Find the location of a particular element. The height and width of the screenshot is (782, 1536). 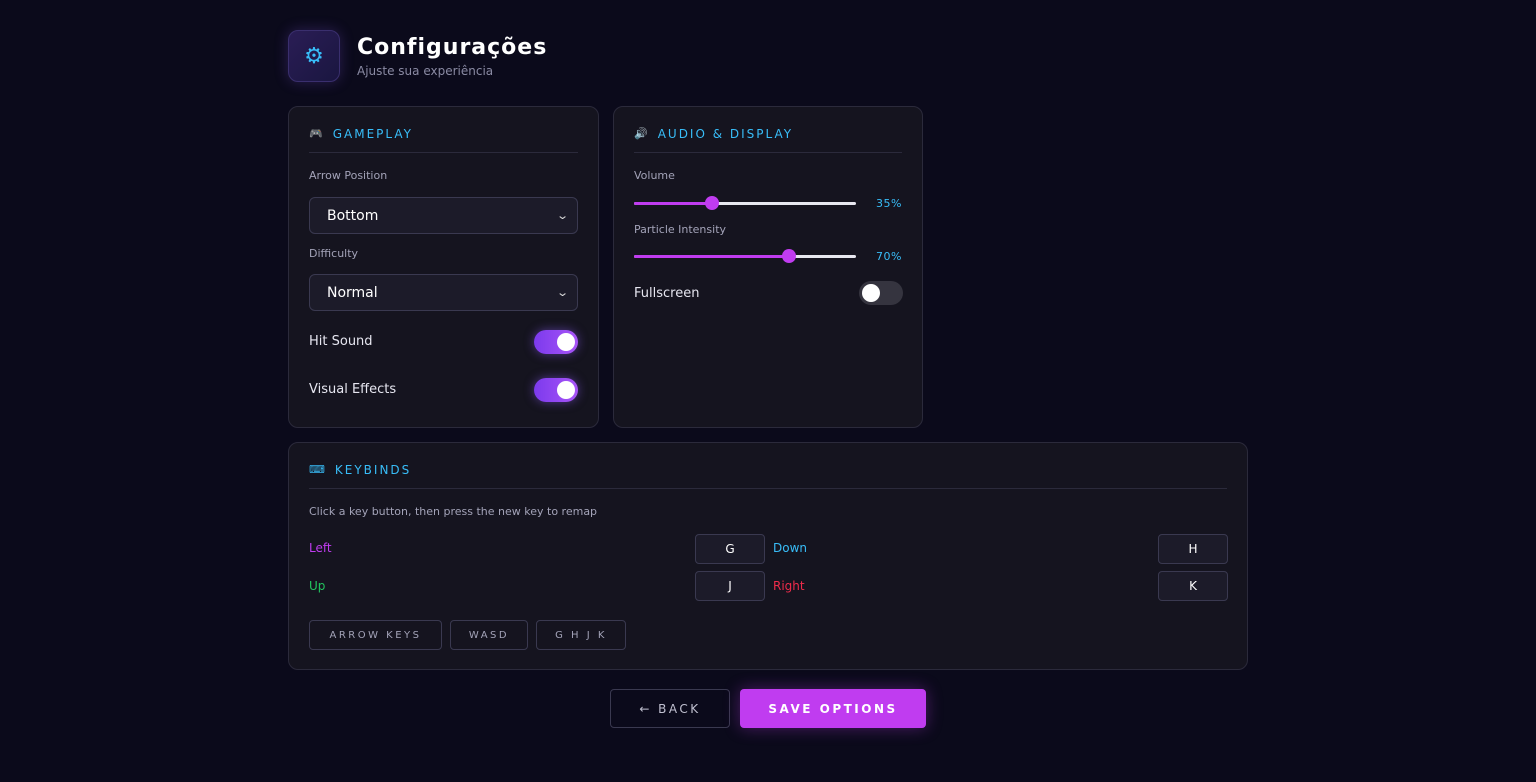

keybinds-title: ⌨ KEYBINDS is located at coordinates (768, 476).